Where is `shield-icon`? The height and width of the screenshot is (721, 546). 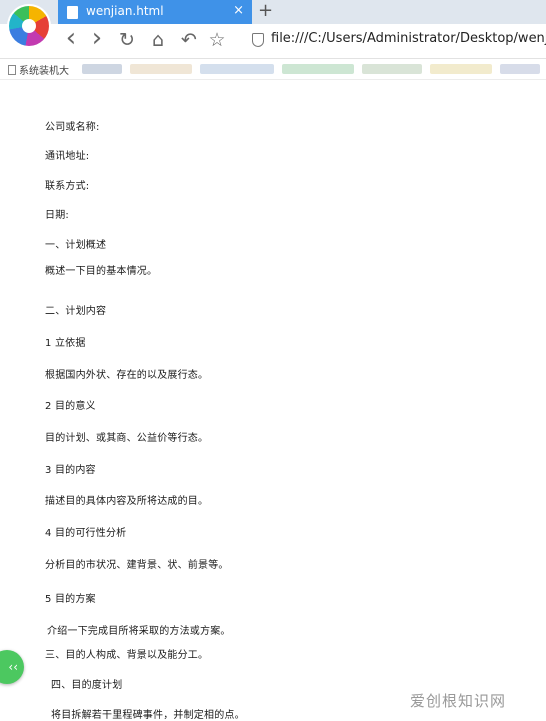
shield-icon is located at coordinates (258, 40).